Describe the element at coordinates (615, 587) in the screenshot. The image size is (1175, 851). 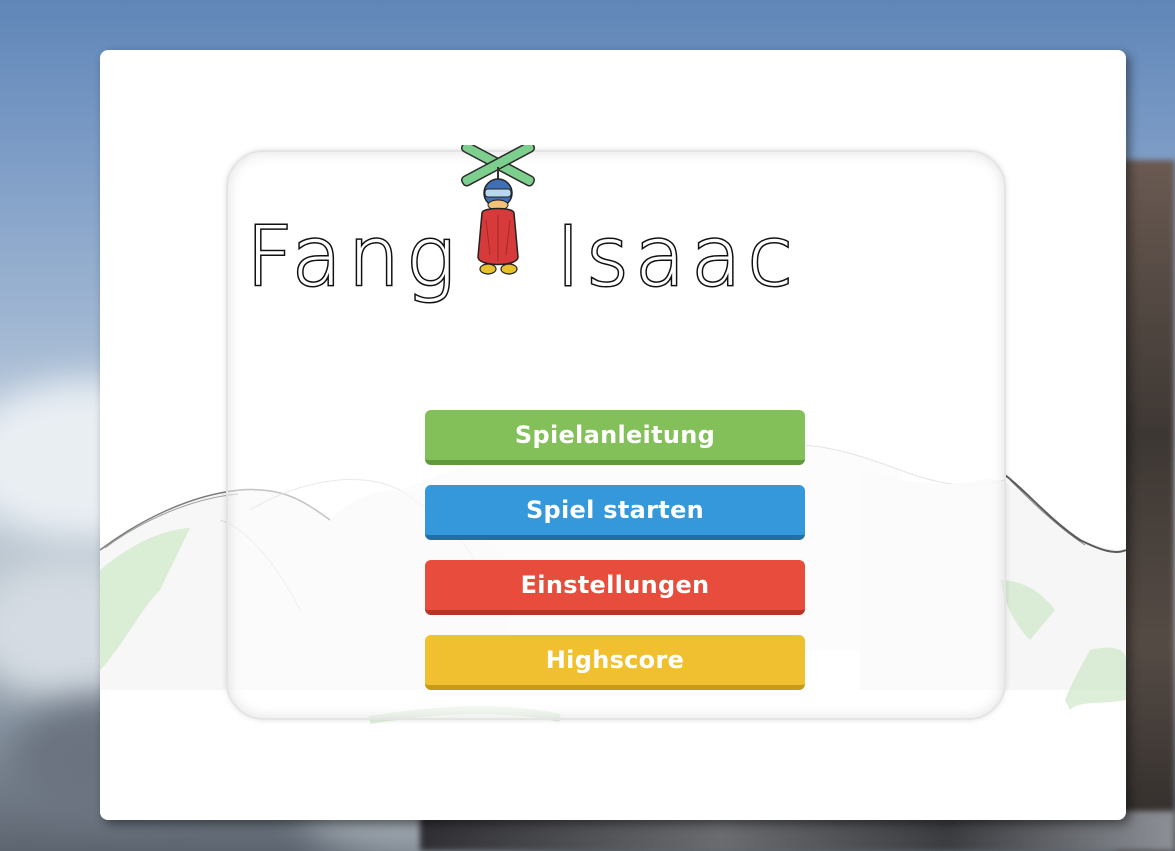
I see `settings-button: Einstellungen` at that location.